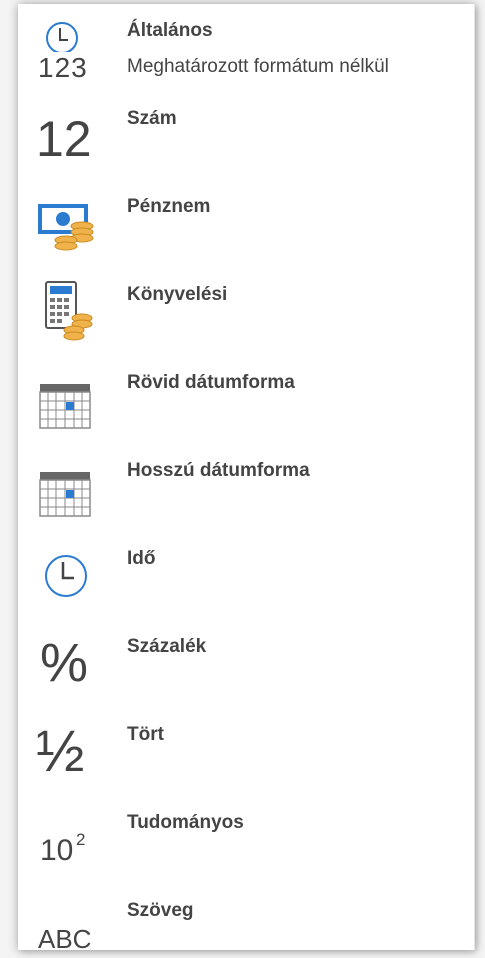 This screenshot has width=485, height=958. What do you see at coordinates (57, 850) in the screenshot?
I see `glyph-ten: 10` at bounding box center [57, 850].